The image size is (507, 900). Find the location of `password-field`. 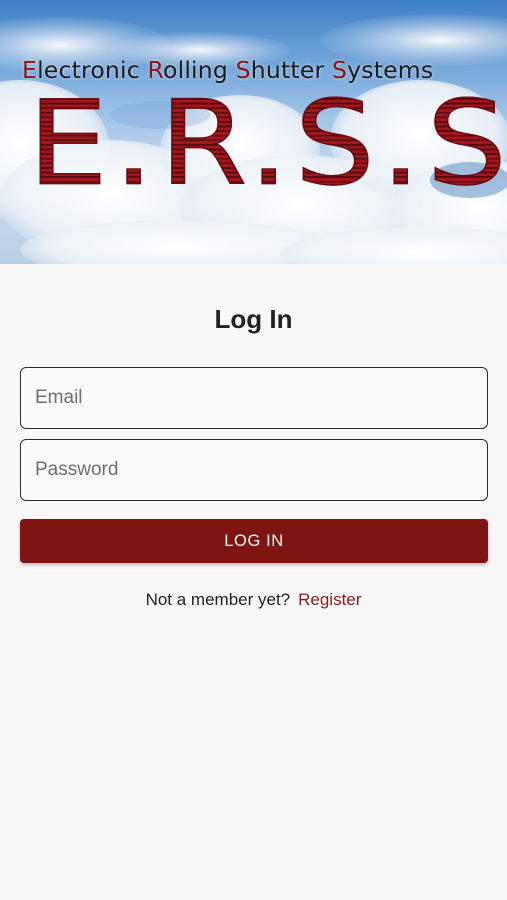

password-field is located at coordinates (254, 470).